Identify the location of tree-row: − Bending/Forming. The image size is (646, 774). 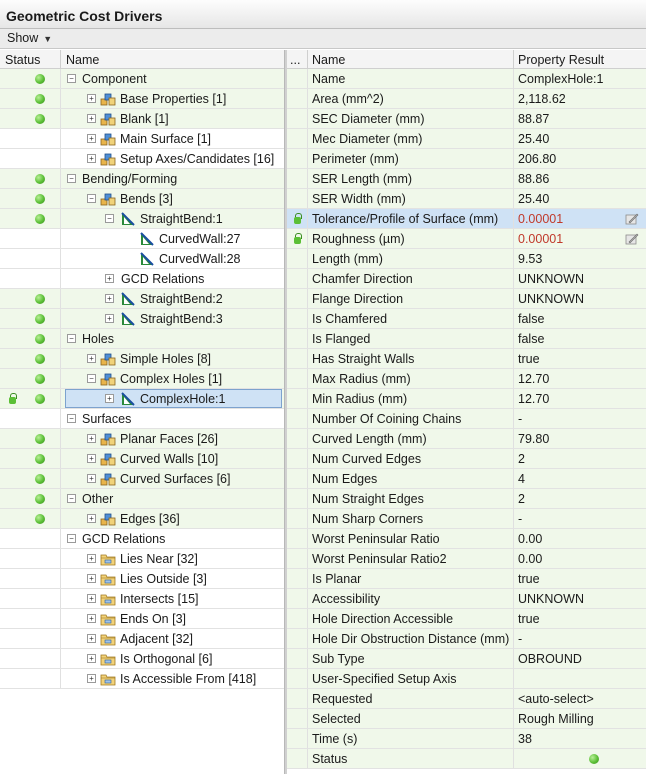
(142, 179).